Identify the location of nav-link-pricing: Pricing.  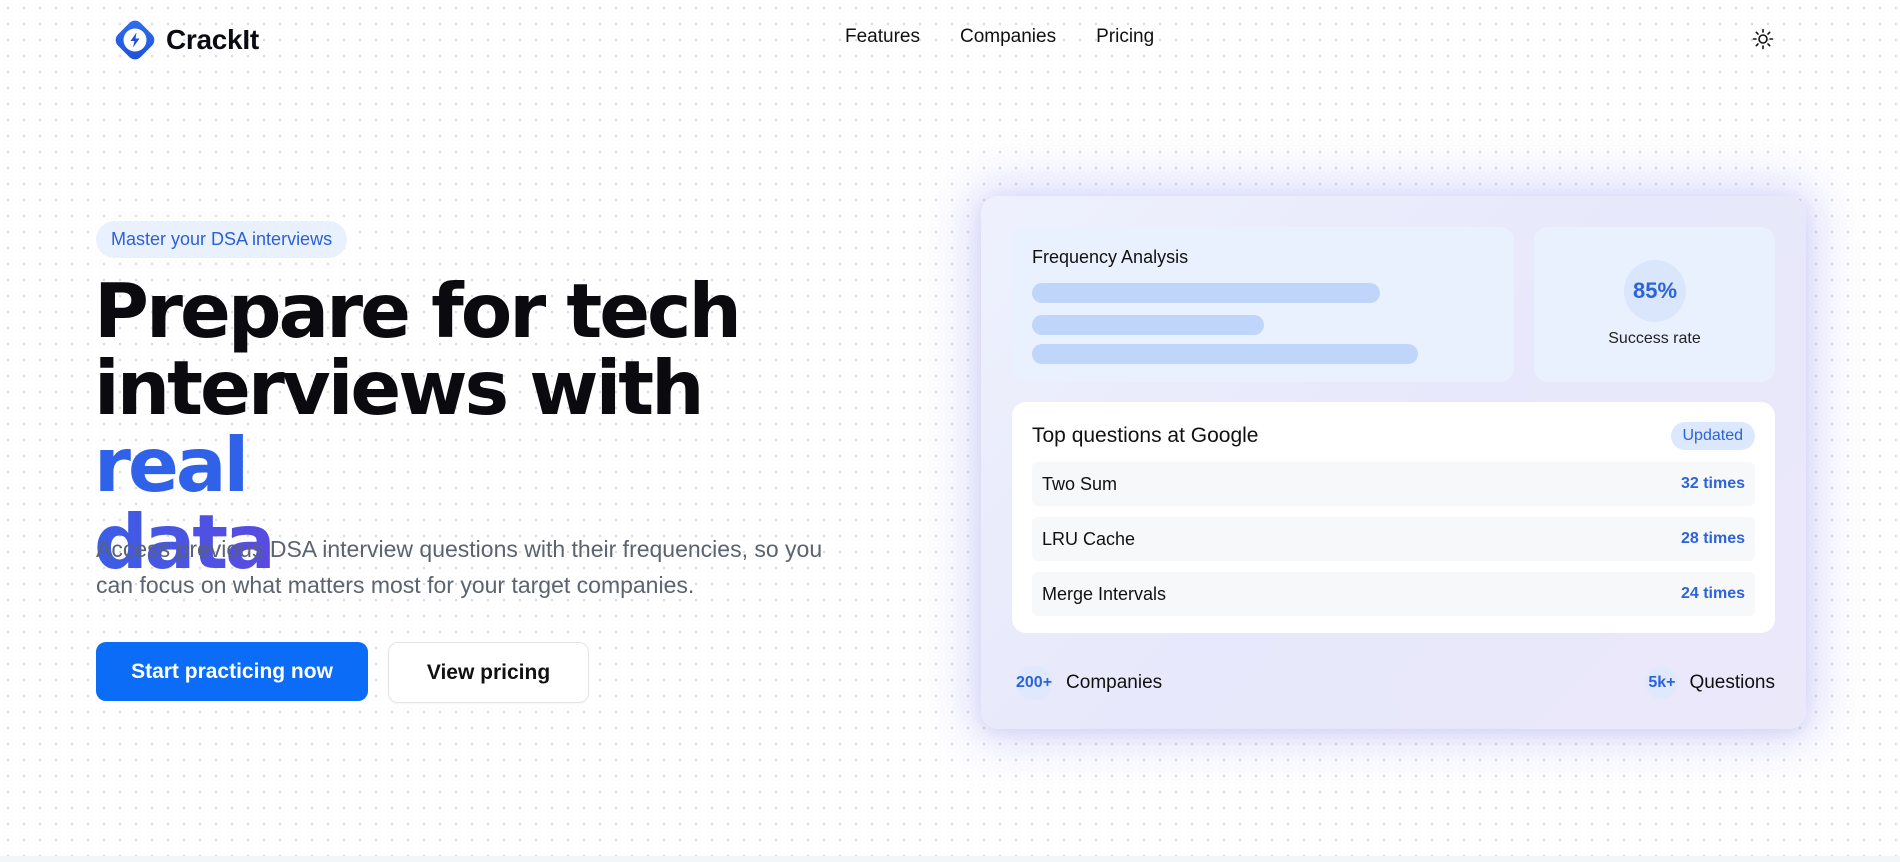
(1125, 37).